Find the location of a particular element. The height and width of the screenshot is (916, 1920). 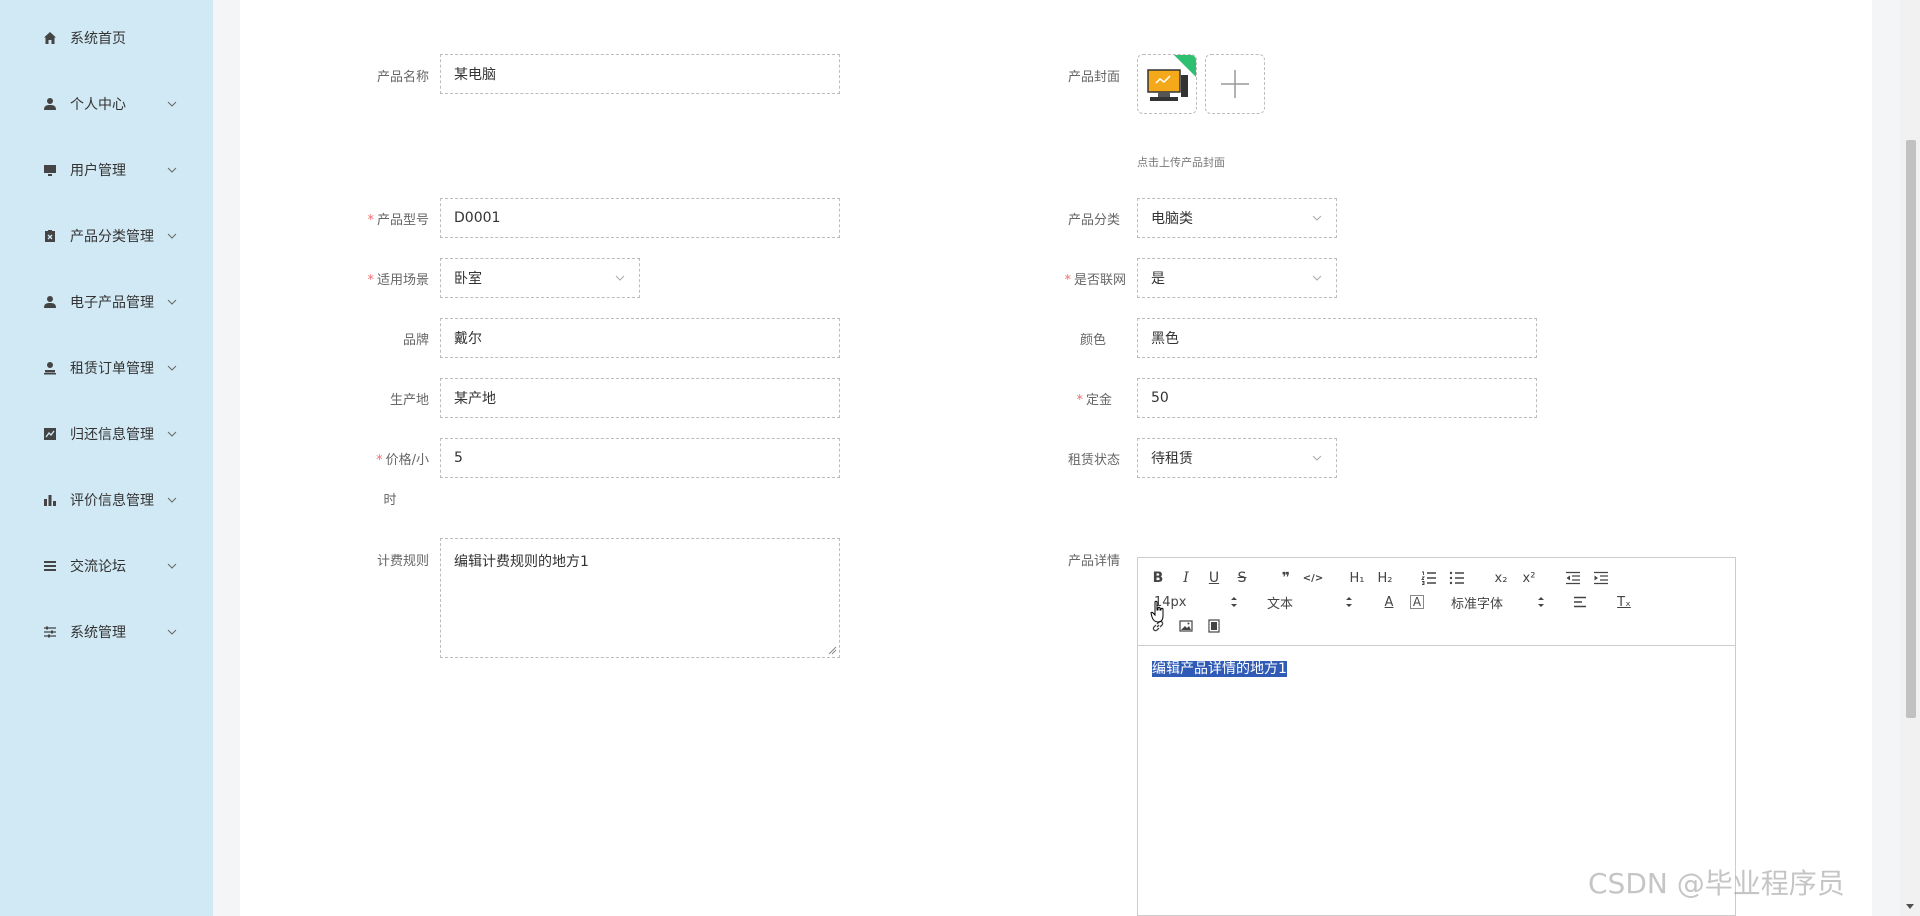

brand-label: 品牌 is located at coordinates (415, 340).